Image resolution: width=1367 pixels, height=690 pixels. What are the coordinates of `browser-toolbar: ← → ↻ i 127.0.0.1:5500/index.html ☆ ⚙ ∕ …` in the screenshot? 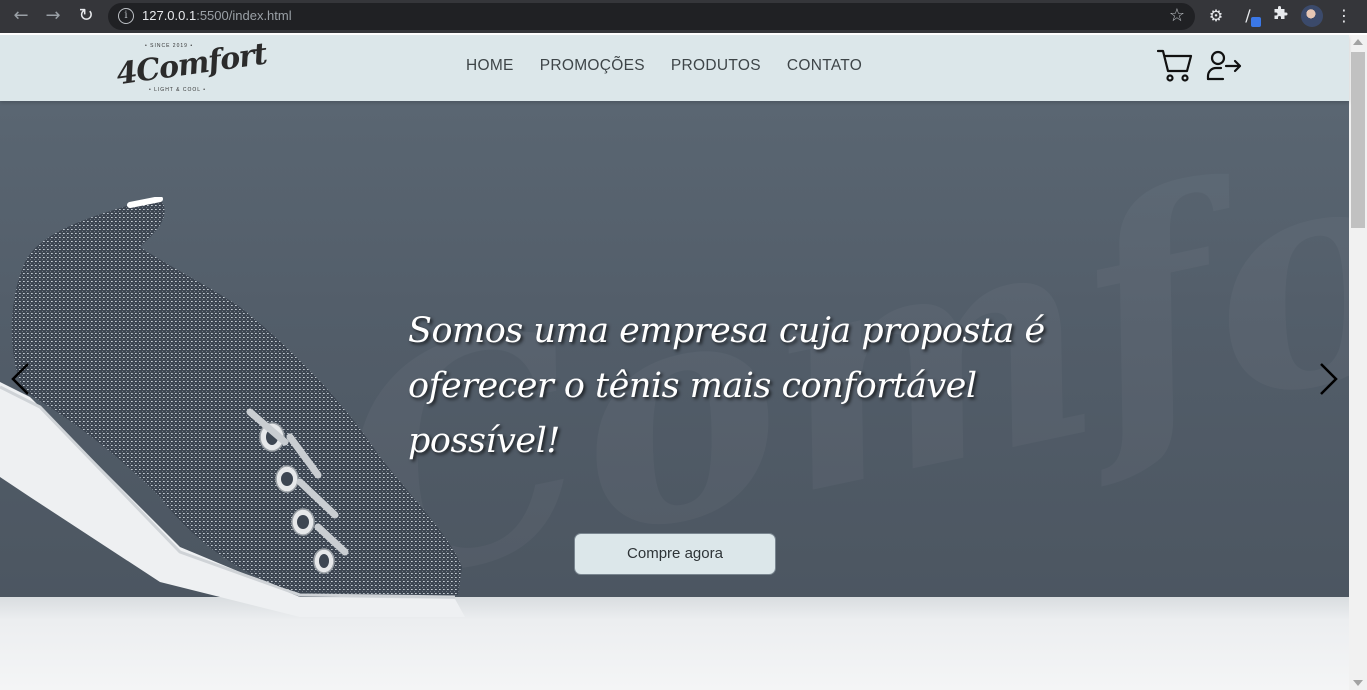 It's located at (683, 16).